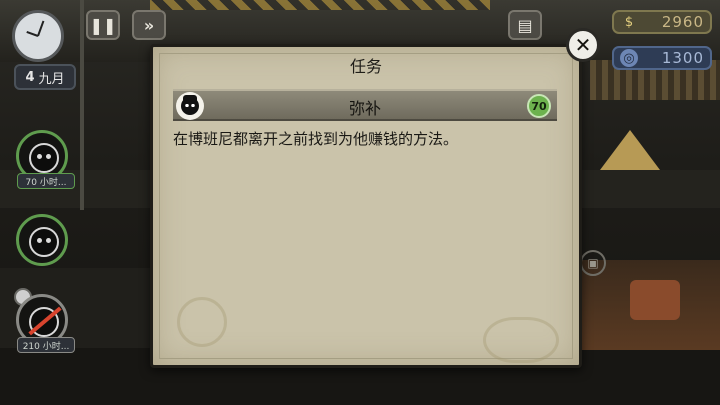 This screenshot has width=720, height=405. Describe the element at coordinates (629, 22) in the screenshot. I see `dollar-icon: $` at that location.